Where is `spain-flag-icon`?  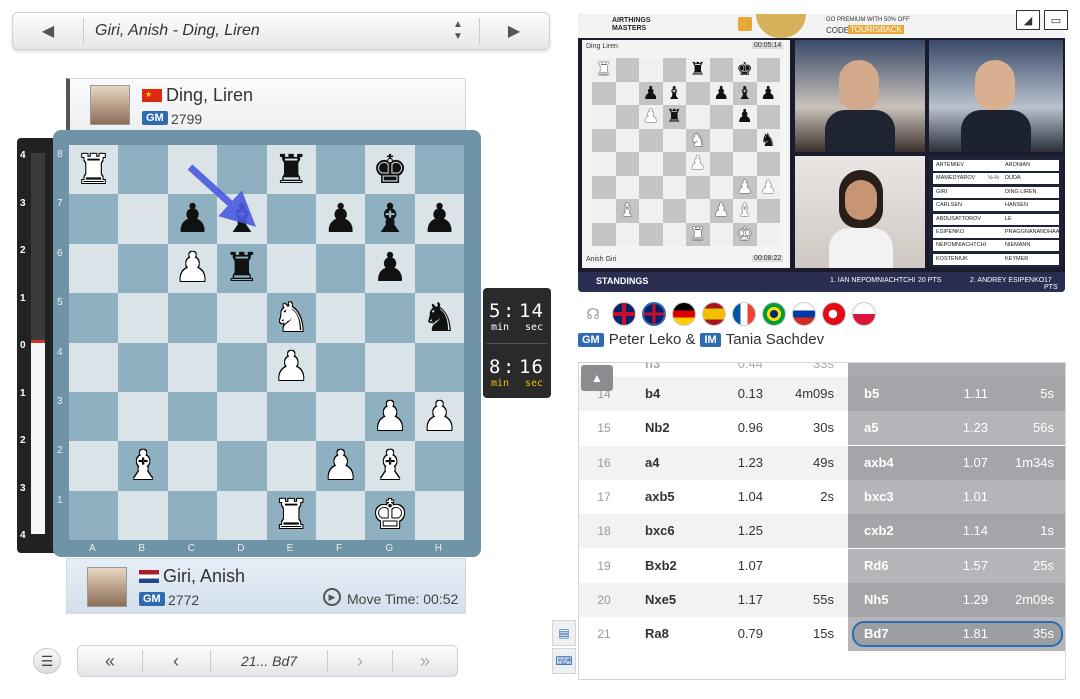 spain-flag-icon is located at coordinates (714, 314).